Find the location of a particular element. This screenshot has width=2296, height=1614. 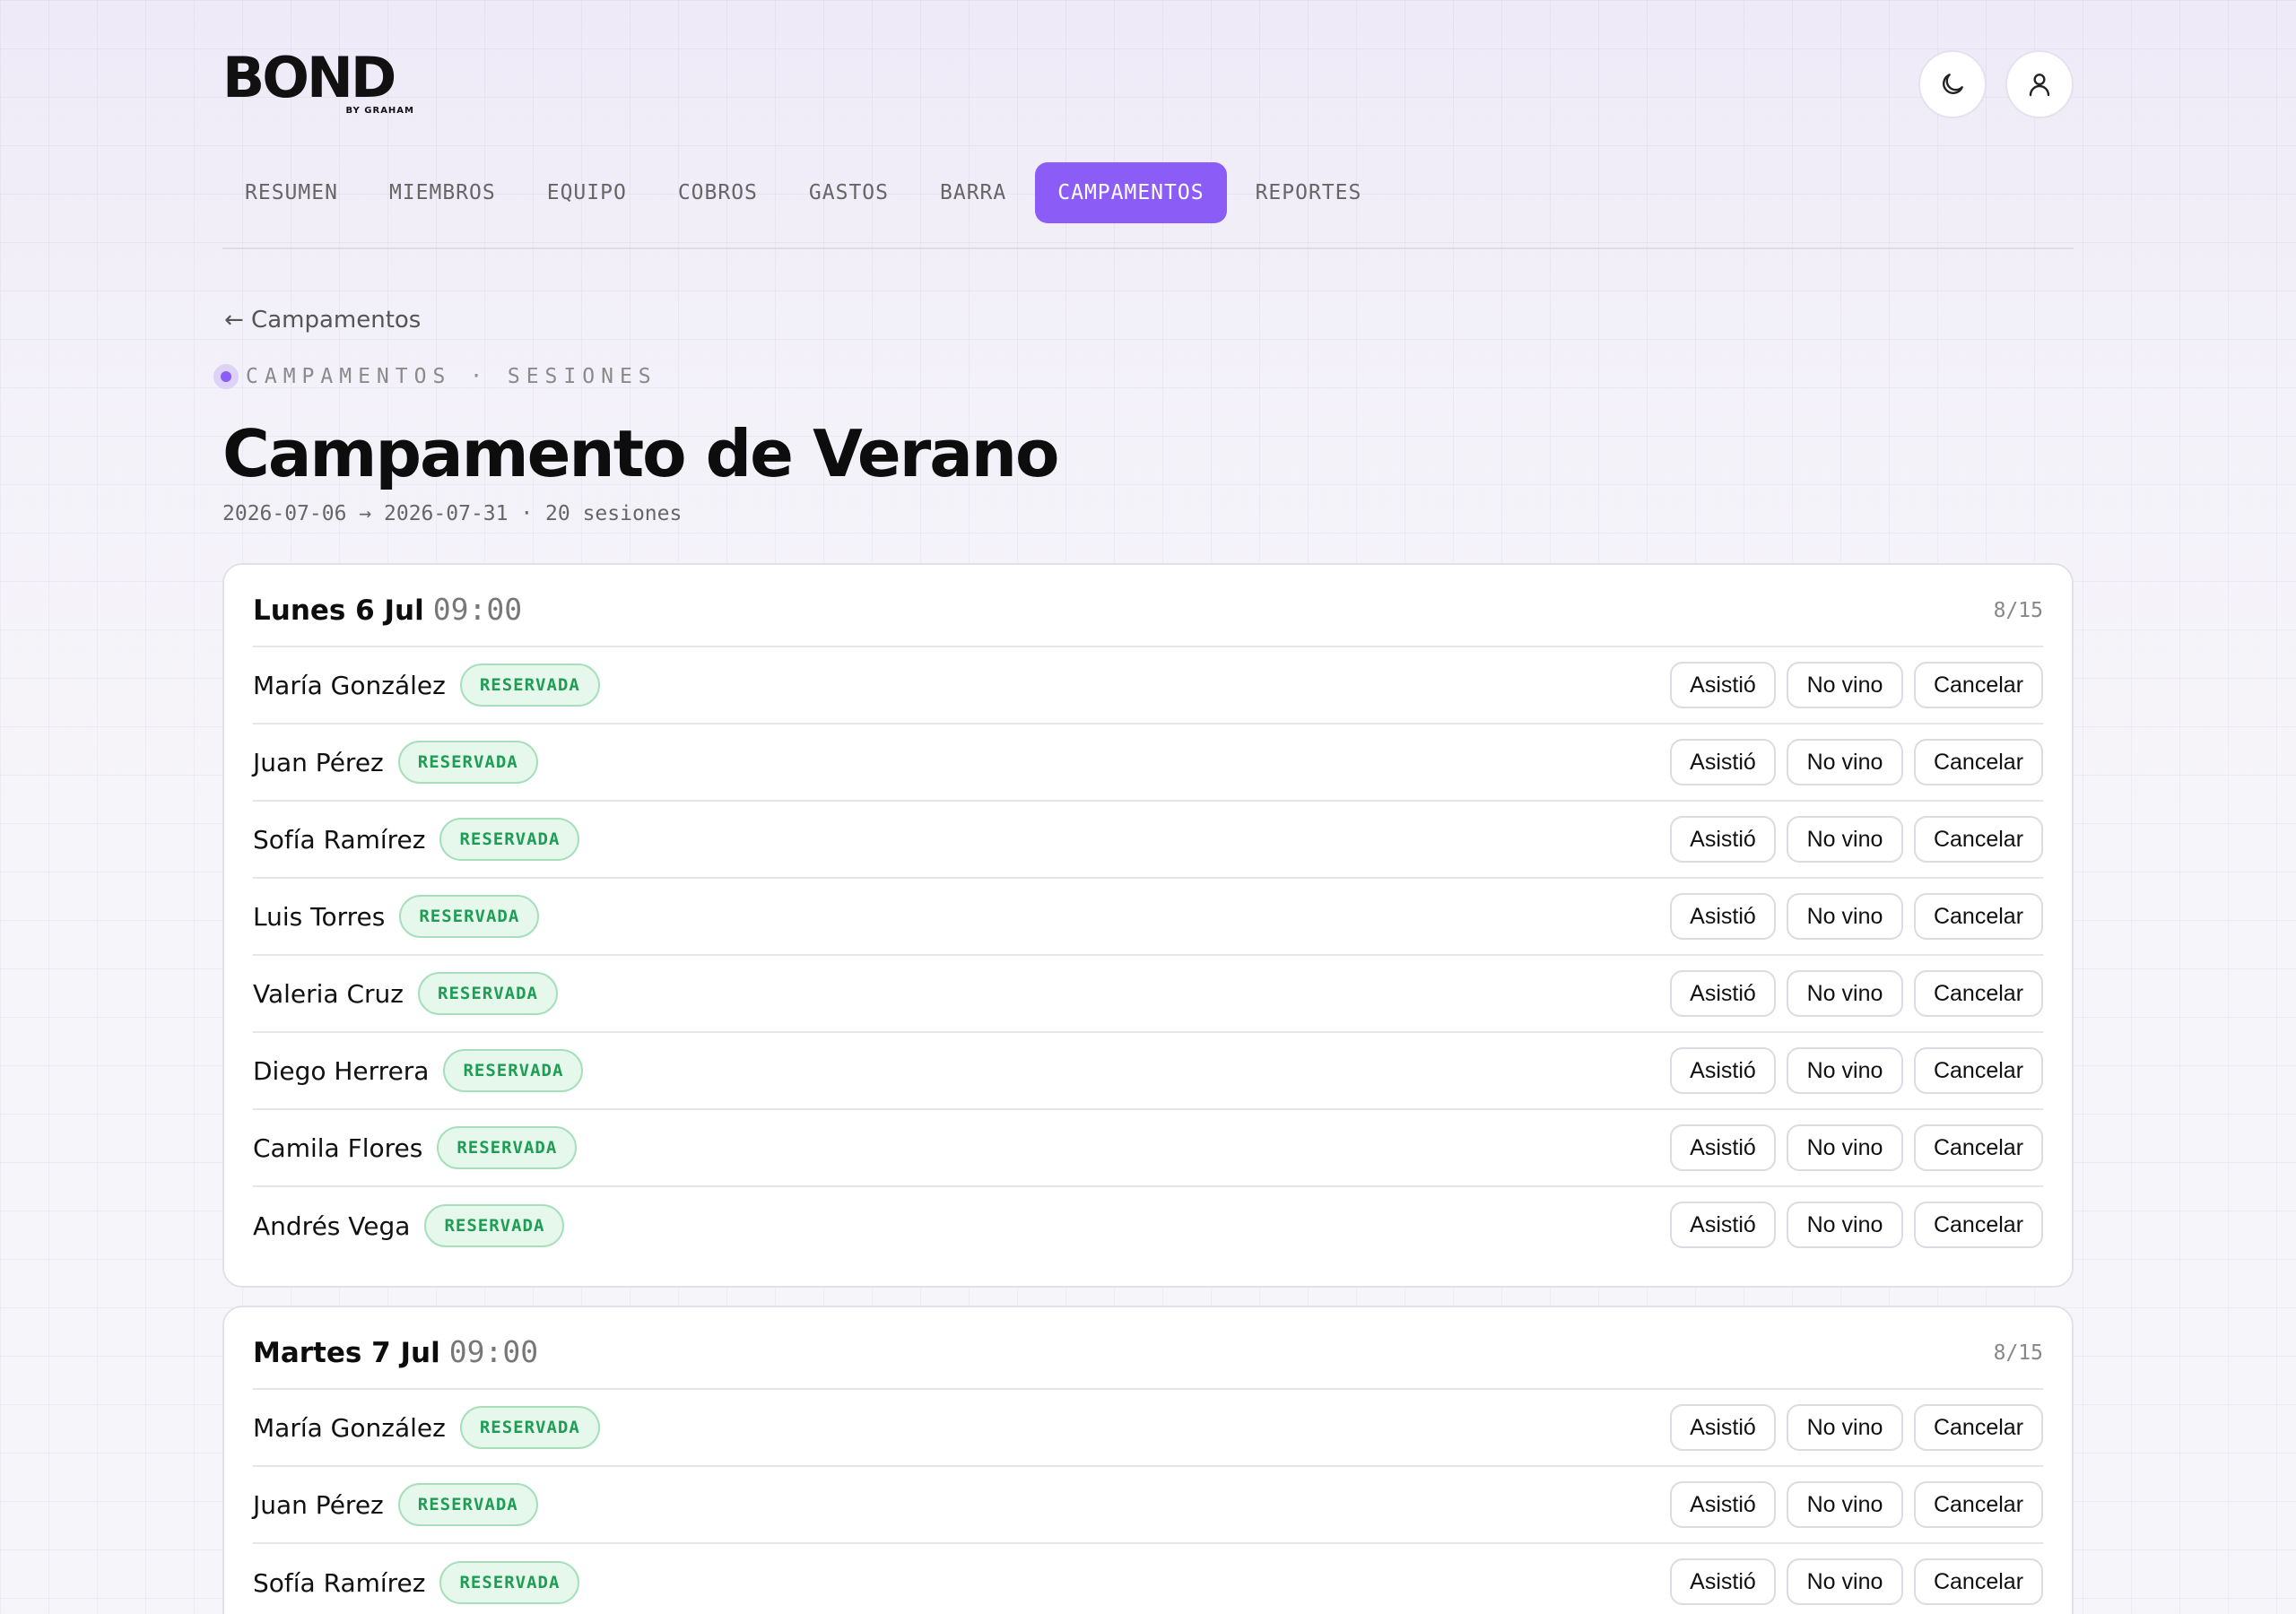

logo: BOND BY GRAHAM is located at coordinates (321, 83).